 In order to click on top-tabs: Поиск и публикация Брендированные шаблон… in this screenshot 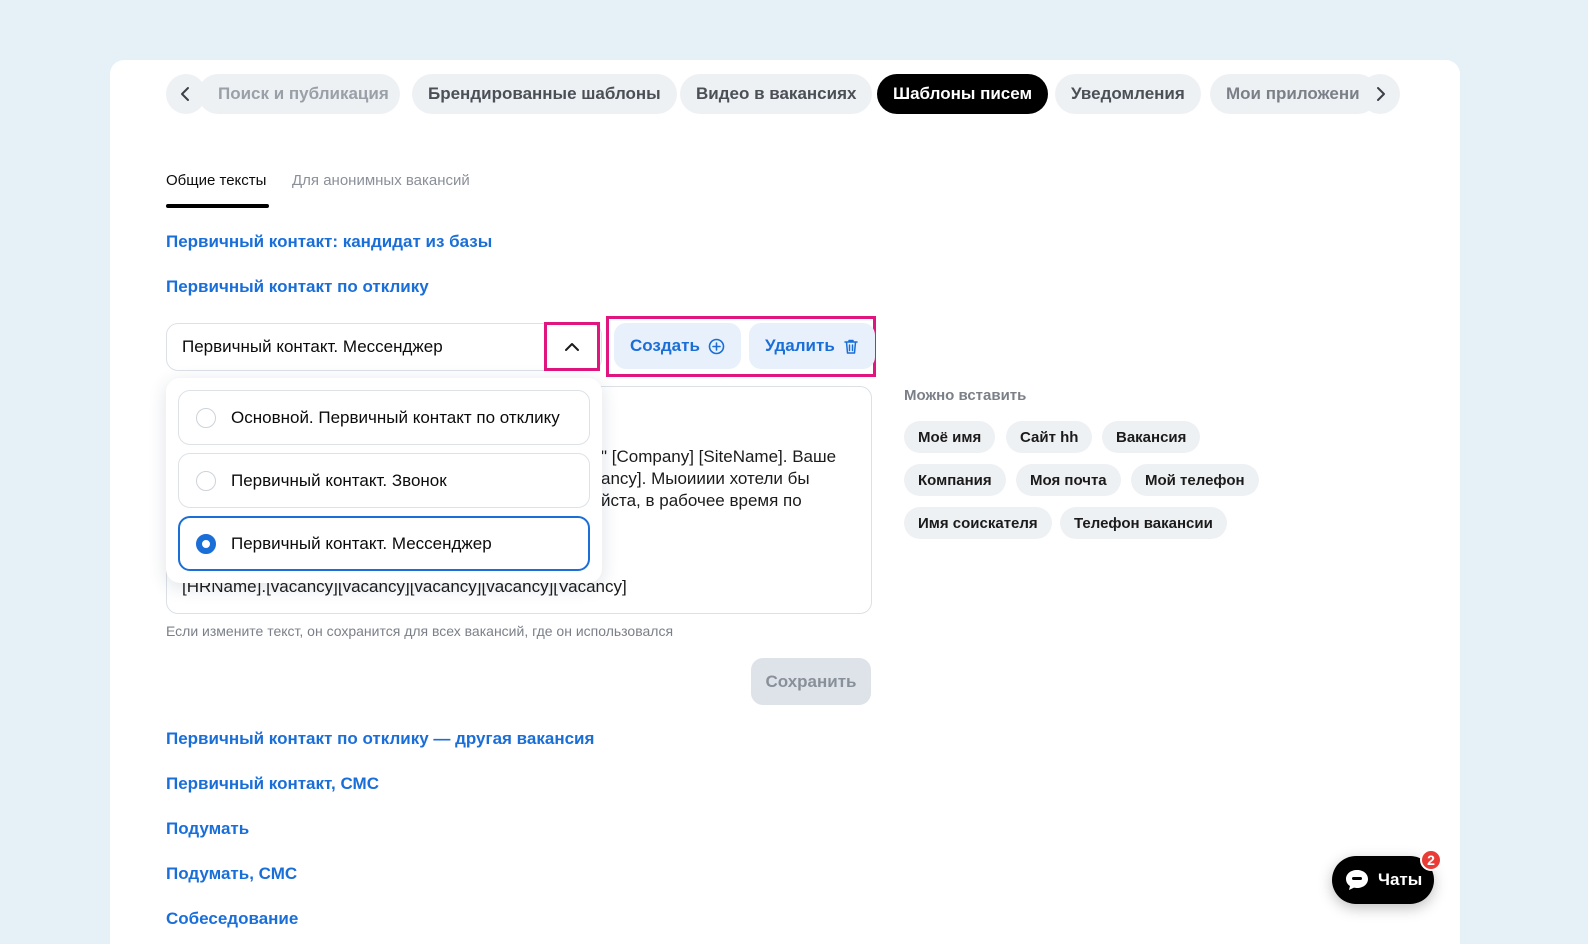, I will do `click(783, 94)`.